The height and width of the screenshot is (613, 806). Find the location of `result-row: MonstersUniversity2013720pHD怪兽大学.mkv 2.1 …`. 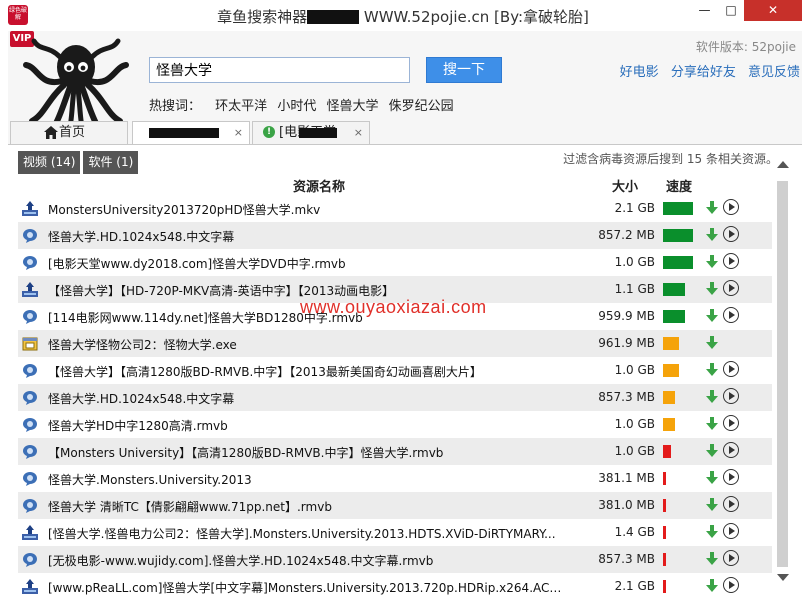

result-row: MonstersUniversity2013720pHD怪兽大学.mkv 2.1 … is located at coordinates (395, 208).